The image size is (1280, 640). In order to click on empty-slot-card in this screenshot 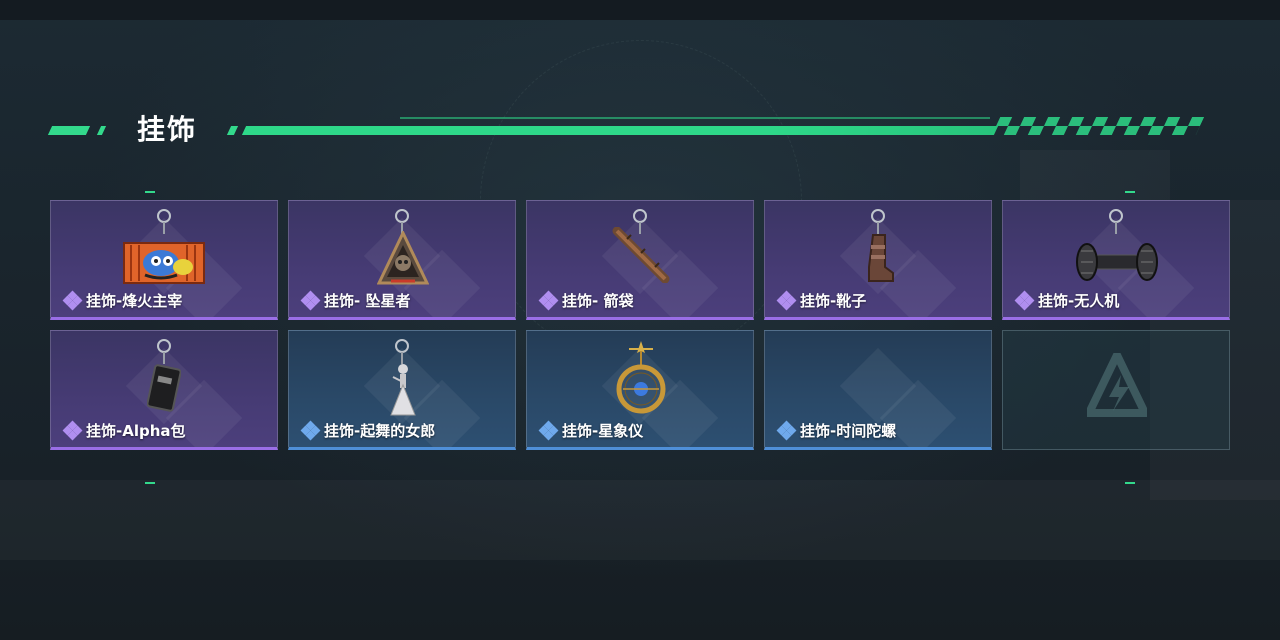, I will do `click(1116, 390)`.